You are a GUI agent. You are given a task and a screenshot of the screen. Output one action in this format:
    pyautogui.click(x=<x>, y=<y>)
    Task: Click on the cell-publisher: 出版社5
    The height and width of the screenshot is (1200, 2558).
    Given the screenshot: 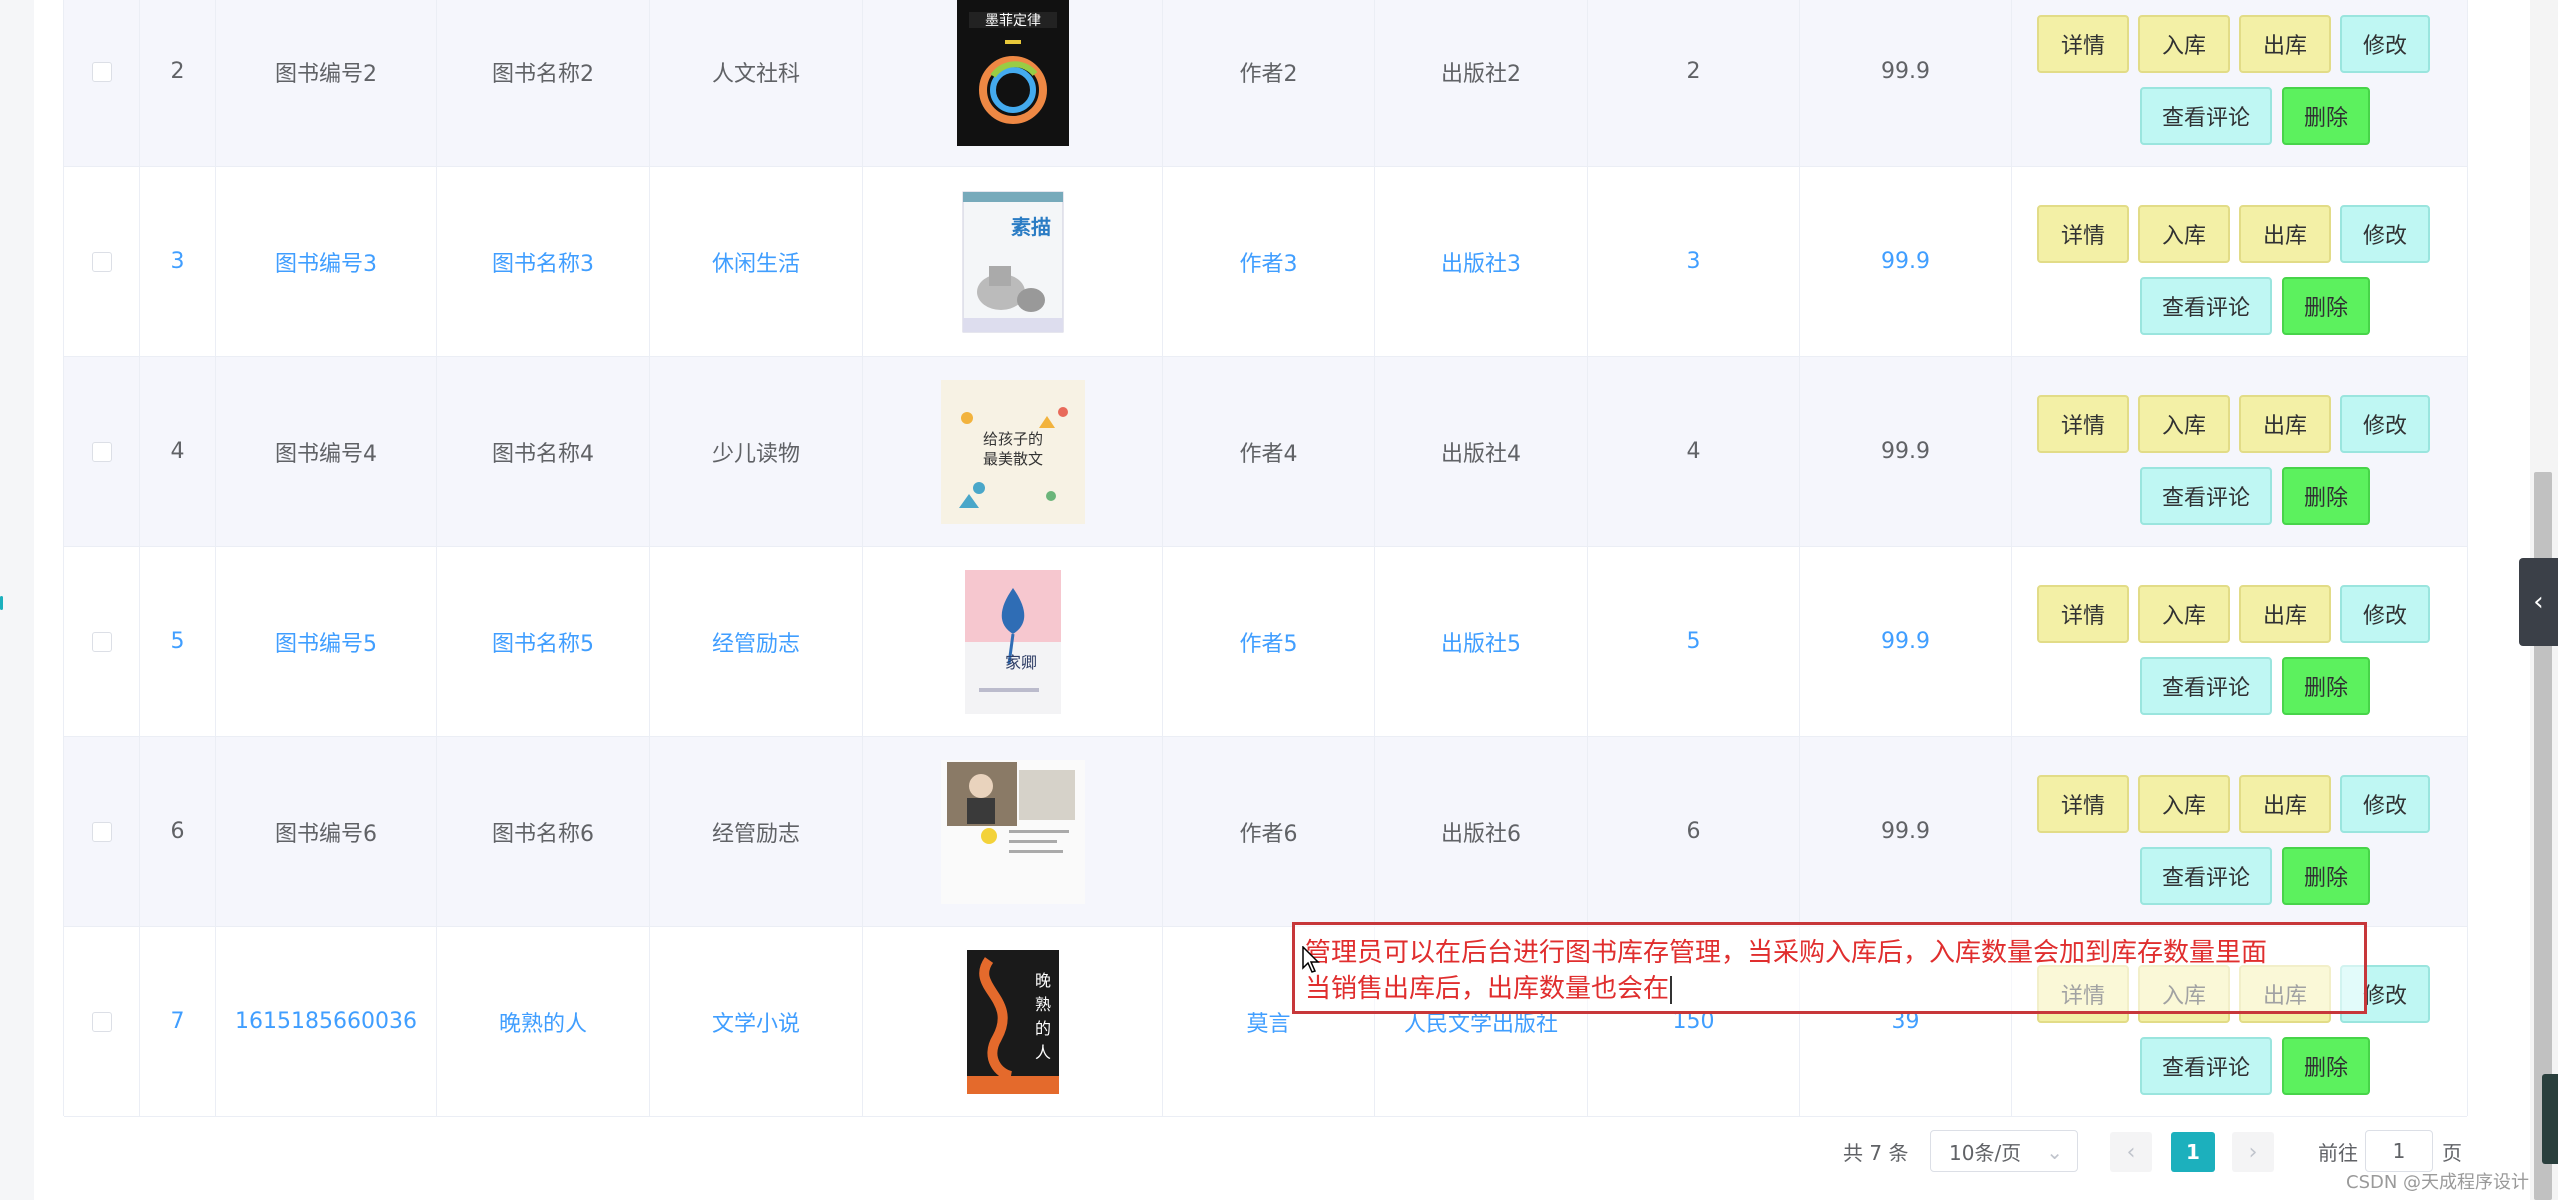 What is the action you would take?
    pyautogui.click(x=1481, y=641)
    